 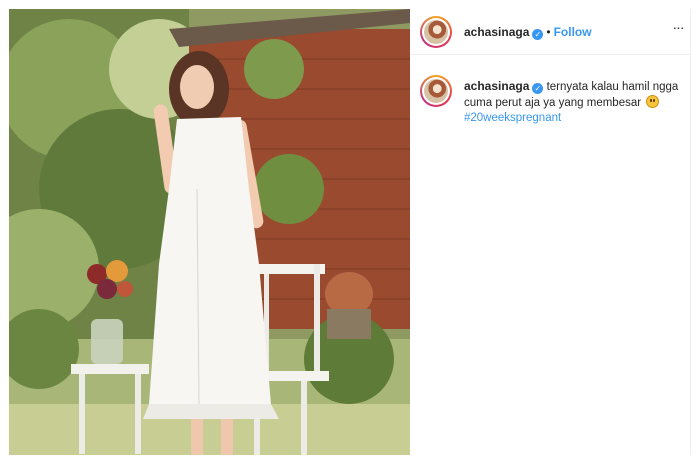 I want to click on post-header: achasinaga ✓ • Follow ···, so click(x=550, y=32).